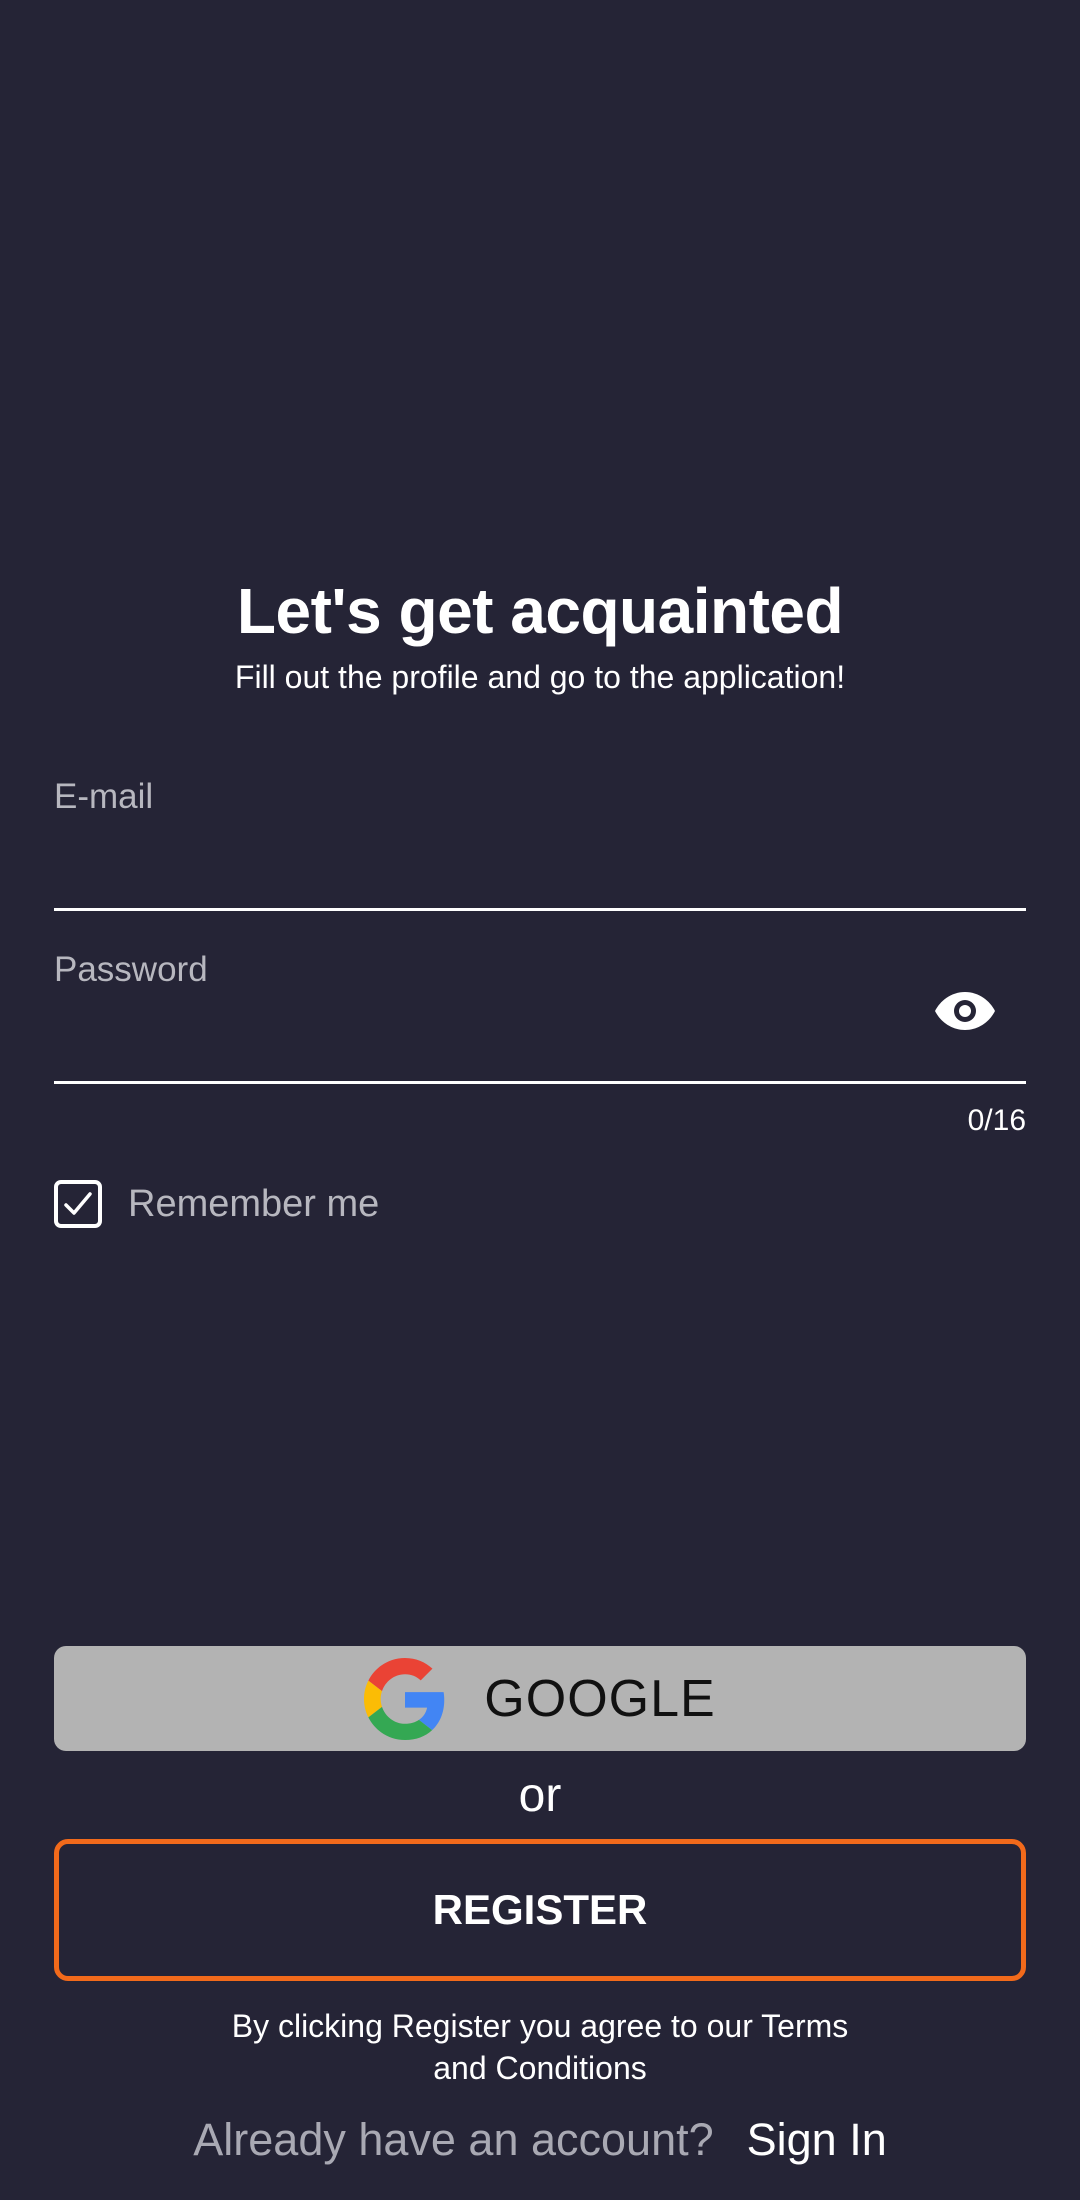  I want to click on sign-in-row: Already have an account? Sign In, so click(540, 2140).